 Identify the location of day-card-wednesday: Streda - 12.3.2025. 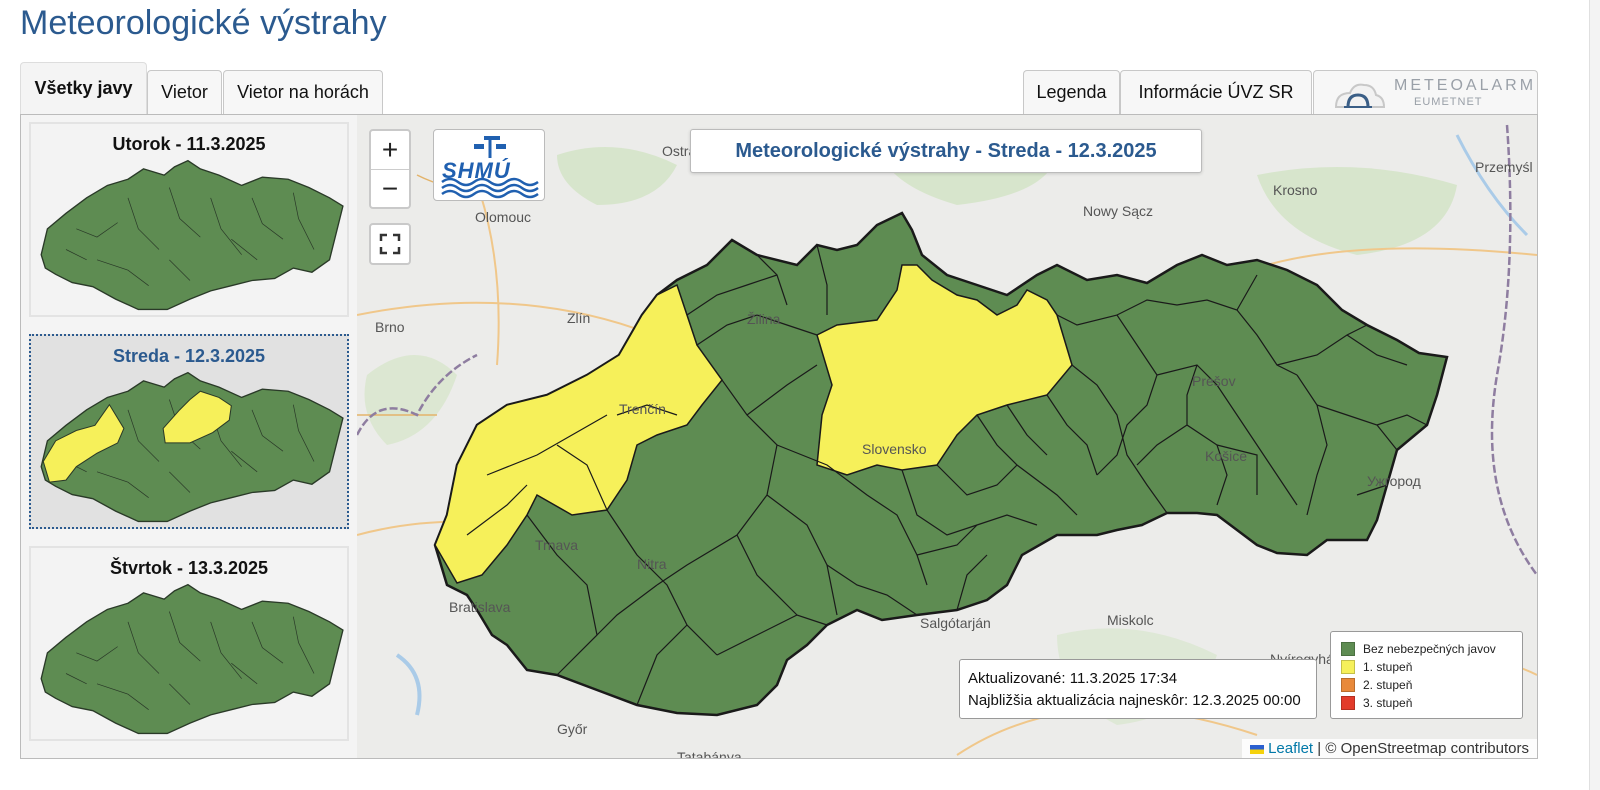
(189, 431).